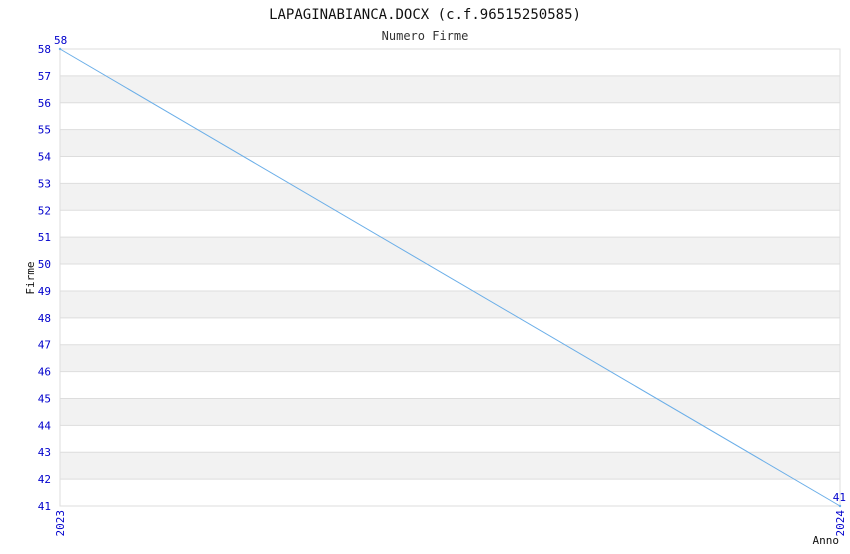  I want to click on y-tick-label: 53, so click(44, 183).